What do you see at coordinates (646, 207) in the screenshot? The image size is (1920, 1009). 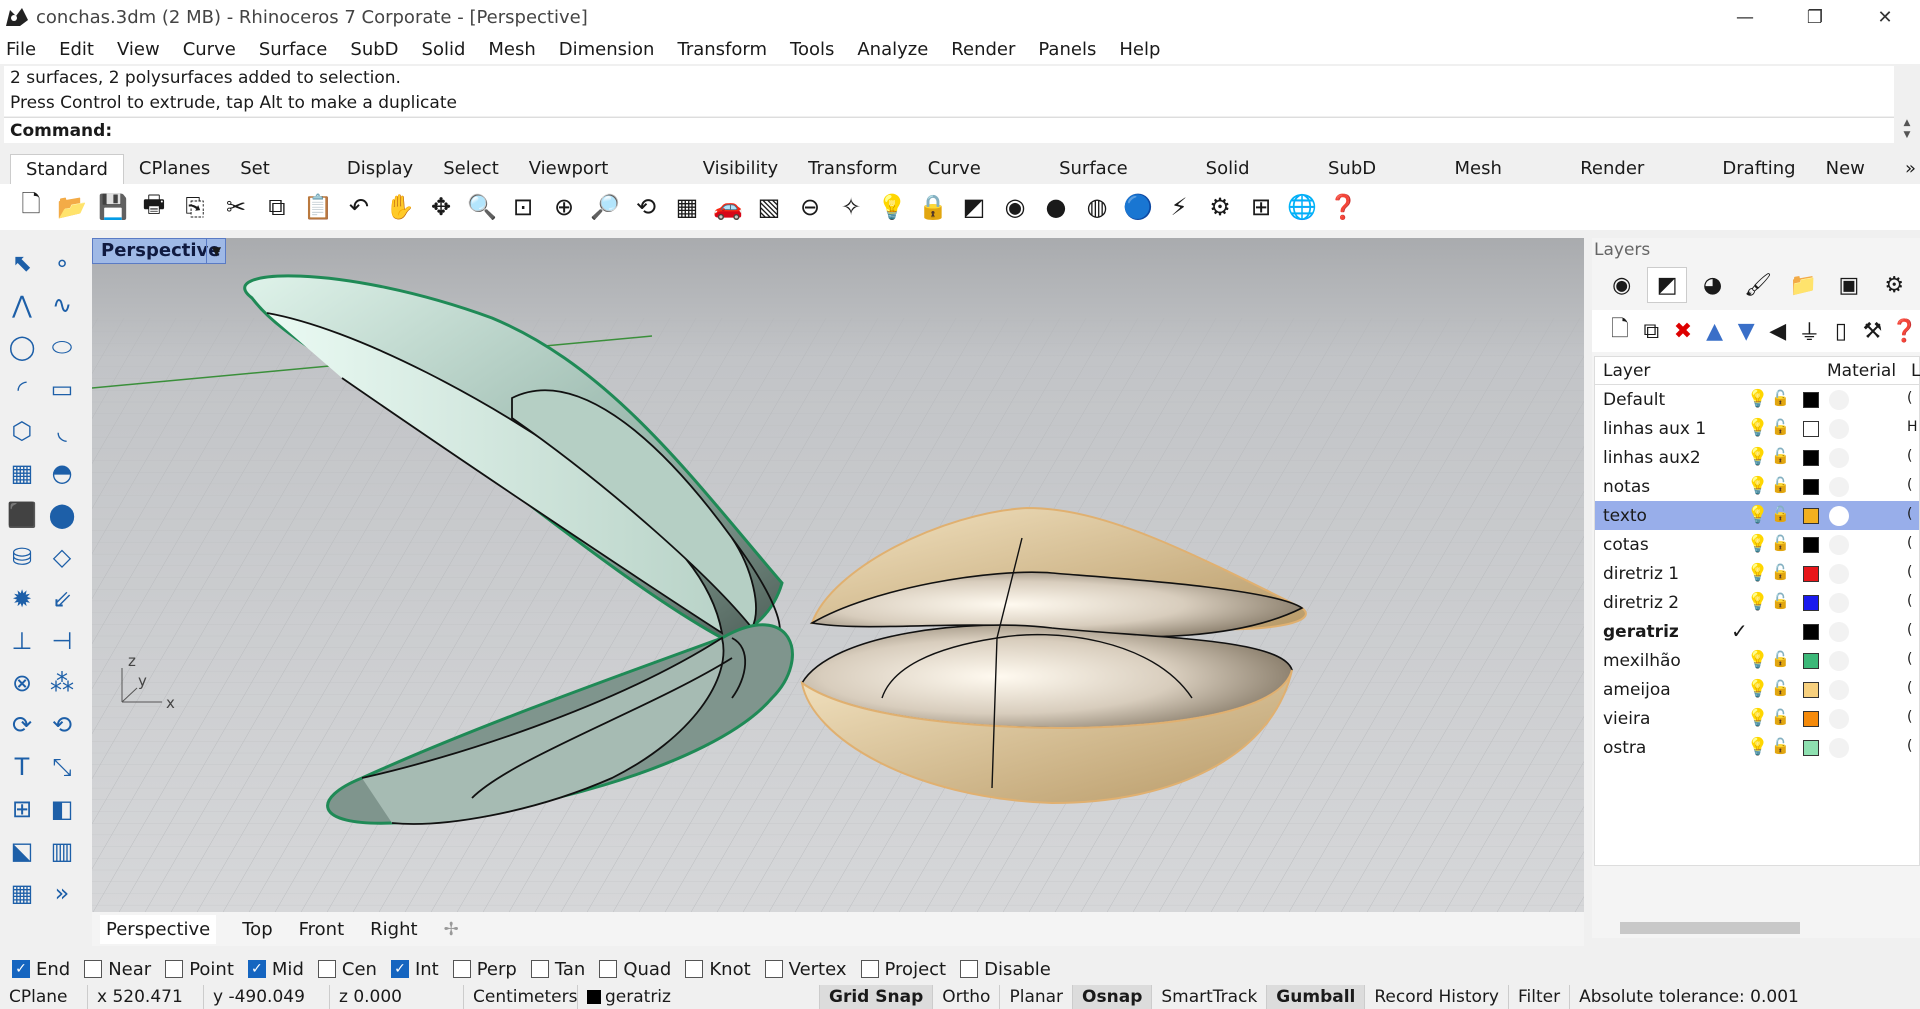 I see `rotate-camera-icon: ⟲` at bounding box center [646, 207].